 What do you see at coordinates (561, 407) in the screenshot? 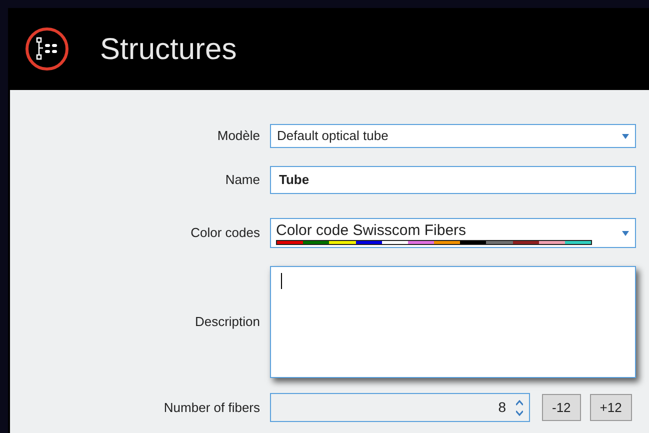
I see `step-button: -12` at bounding box center [561, 407].